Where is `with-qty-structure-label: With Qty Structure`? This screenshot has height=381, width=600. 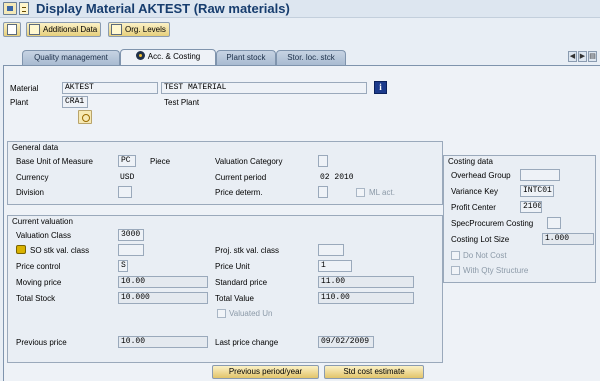
with-qty-structure-label: With Qty Structure is located at coordinates (496, 270).